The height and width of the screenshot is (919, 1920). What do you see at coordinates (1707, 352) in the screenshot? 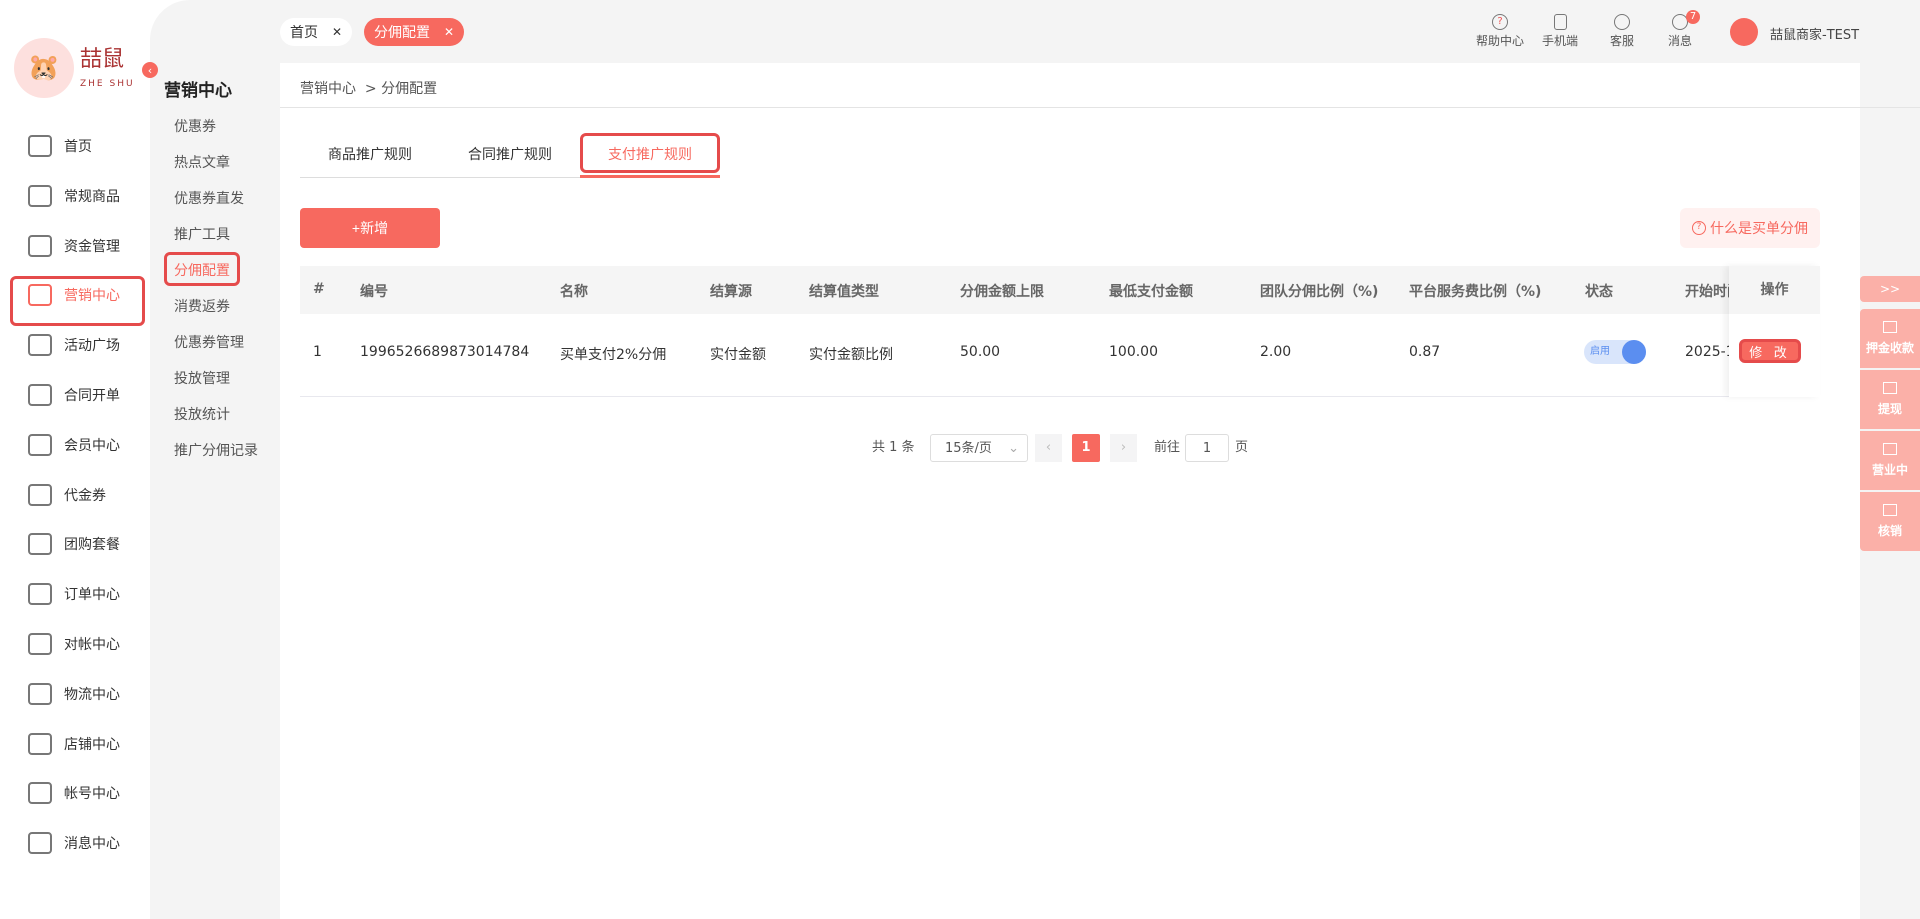
I see `cell-start: 2025-1` at bounding box center [1707, 352].